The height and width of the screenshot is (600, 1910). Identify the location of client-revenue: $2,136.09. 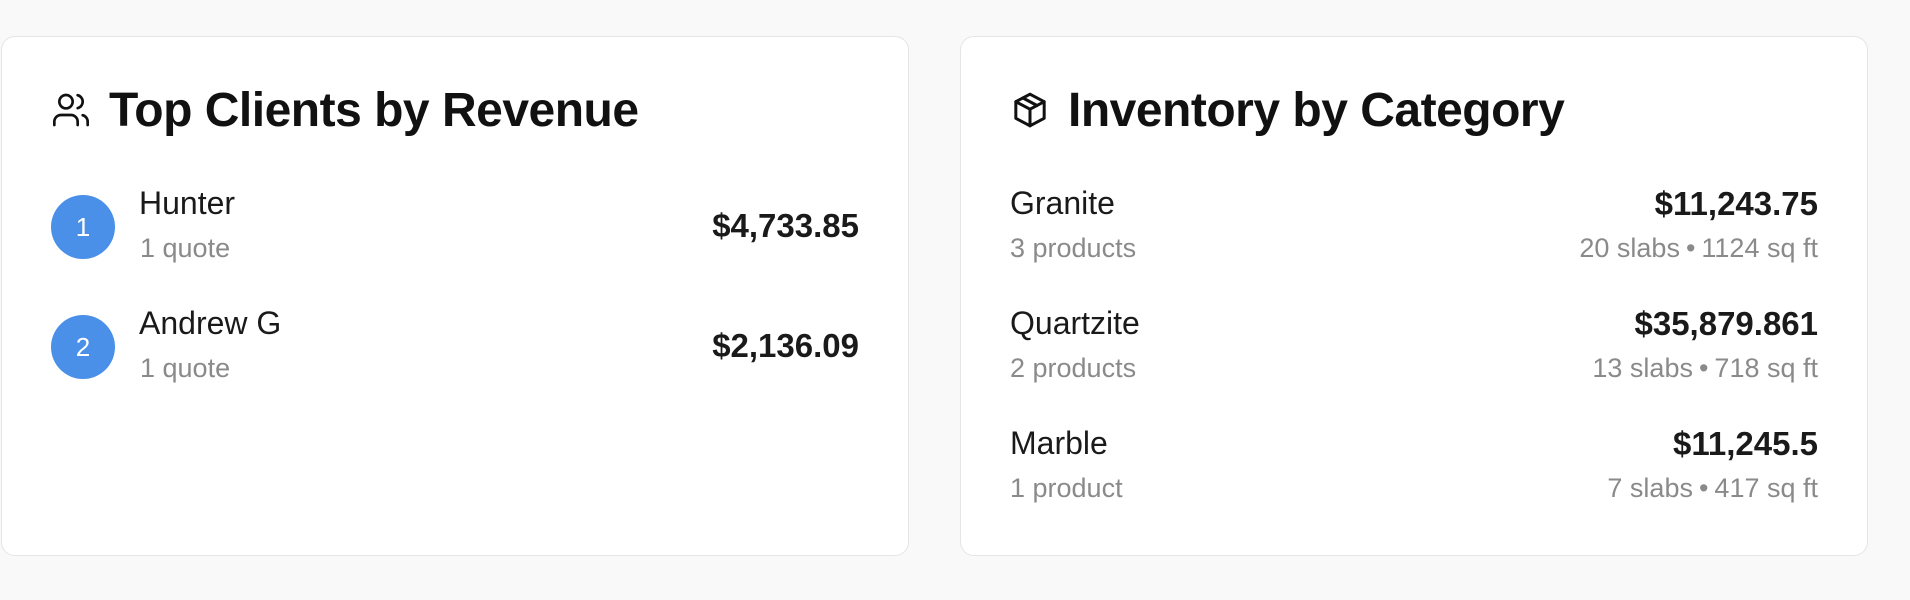
(785, 345).